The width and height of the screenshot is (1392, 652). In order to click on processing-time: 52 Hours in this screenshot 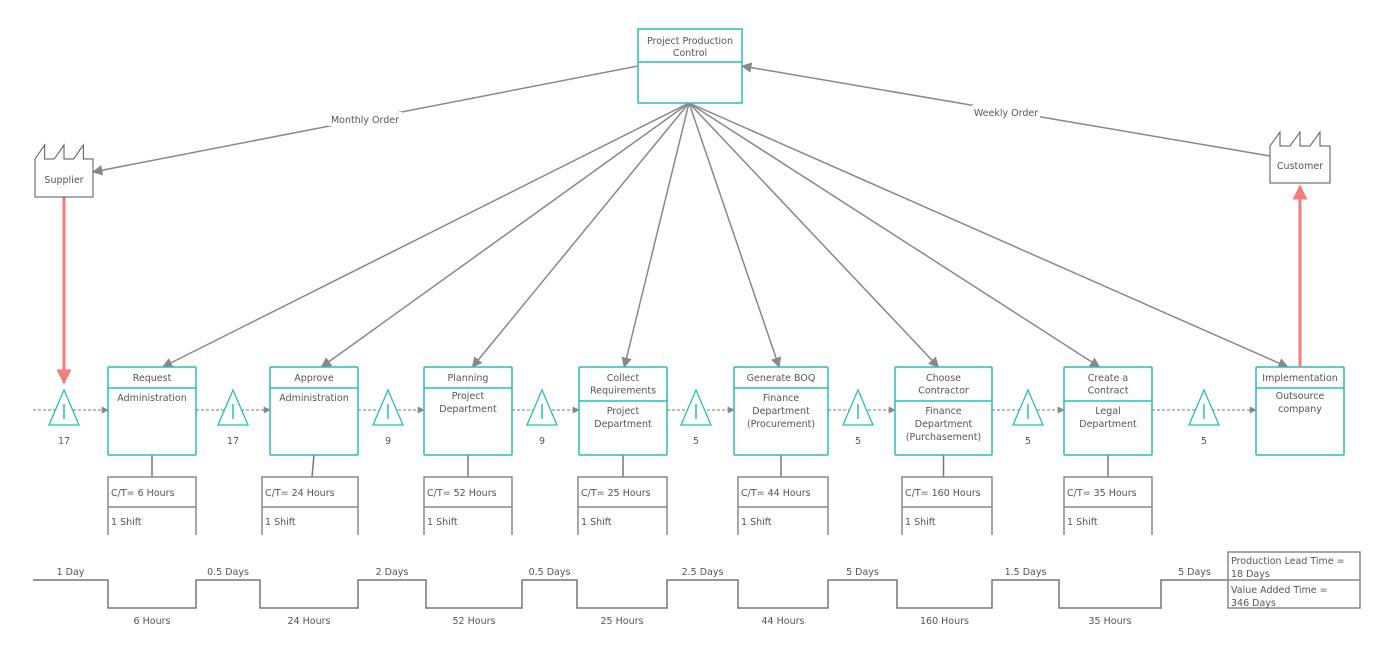, I will do `click(474, 621)`.